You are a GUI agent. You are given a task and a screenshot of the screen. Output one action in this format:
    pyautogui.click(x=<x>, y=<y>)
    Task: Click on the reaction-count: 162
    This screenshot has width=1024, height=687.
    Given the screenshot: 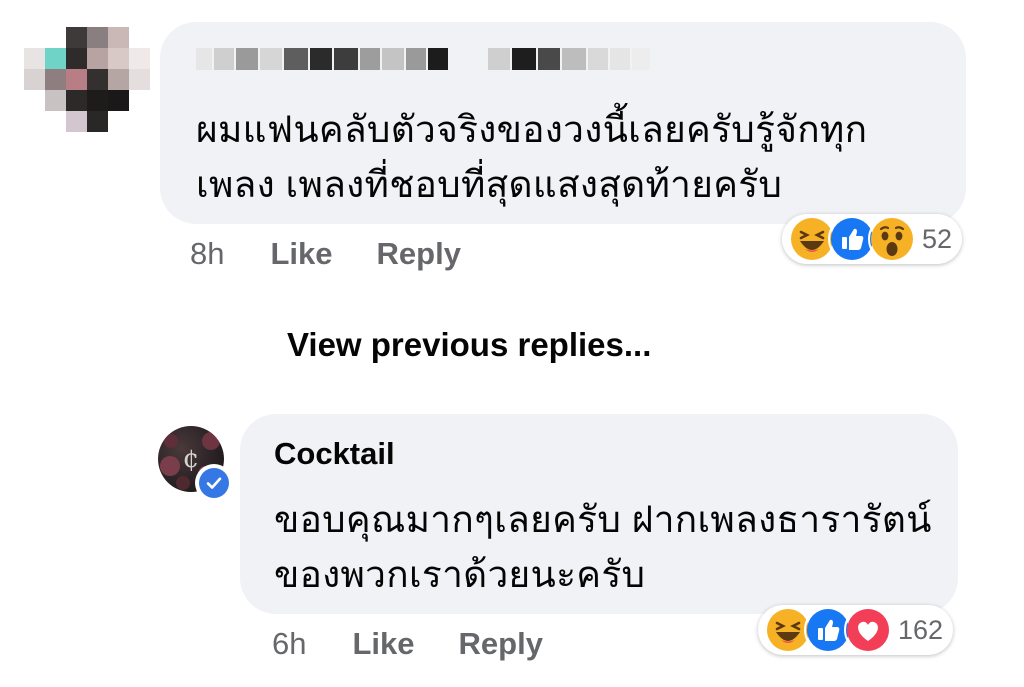 What is the action you would take?
    pyautogui.click(x=921, y=629)
    